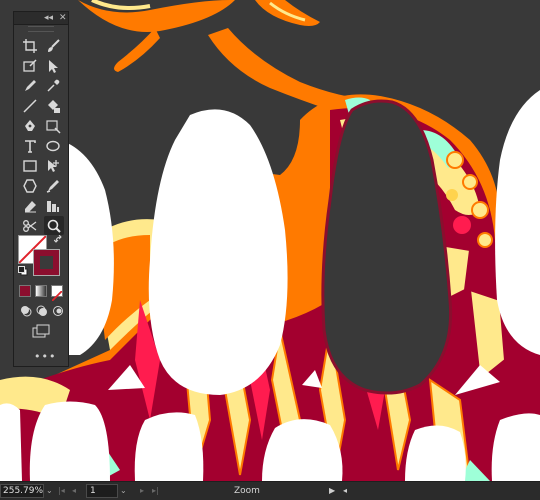  Describe the element at coordinates (53, 106) in the screenshot. I see `live-paint-bucket-tool-icon` at that location.